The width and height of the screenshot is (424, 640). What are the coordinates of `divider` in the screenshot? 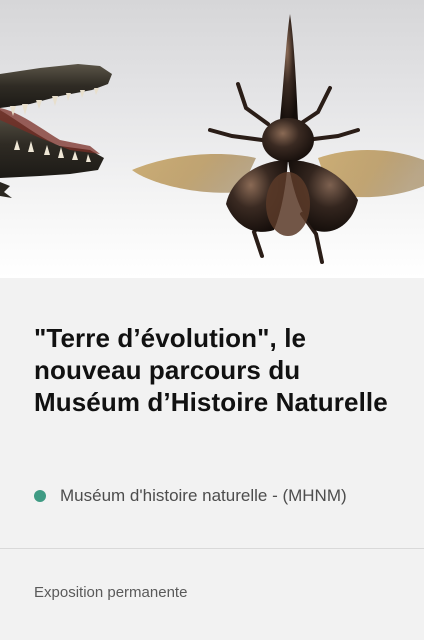 It's located at (212, 548).